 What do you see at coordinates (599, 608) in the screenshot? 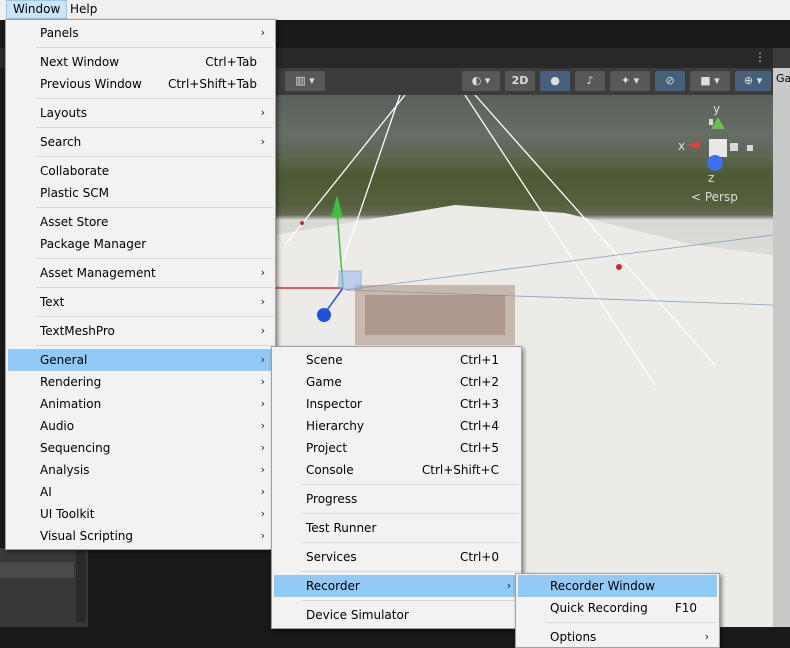
I see `menu-item-label: Quick Recording` at bounding box center [599, 608].